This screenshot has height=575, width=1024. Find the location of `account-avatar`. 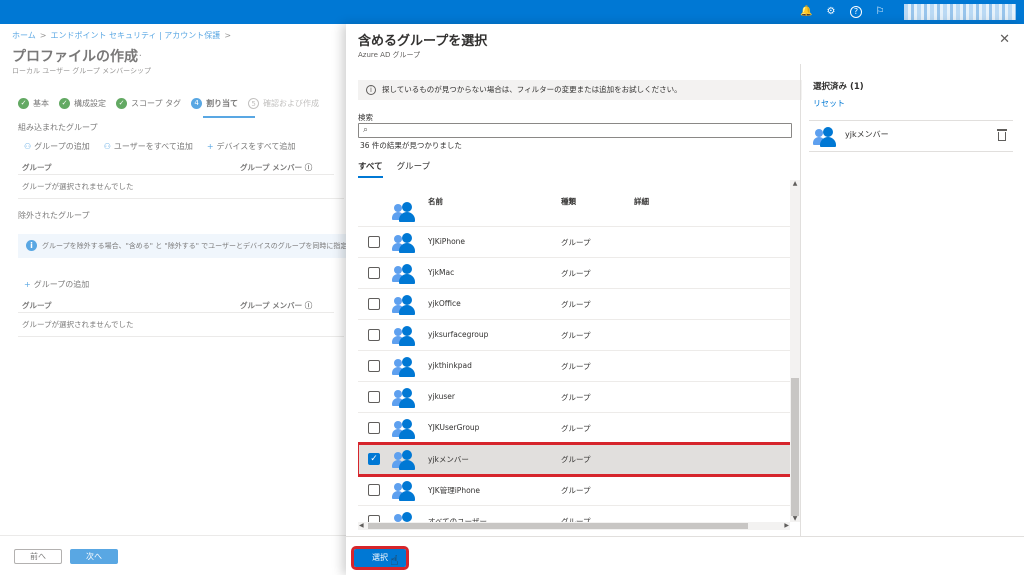

account-avatar is located at coordinates (960, 12).